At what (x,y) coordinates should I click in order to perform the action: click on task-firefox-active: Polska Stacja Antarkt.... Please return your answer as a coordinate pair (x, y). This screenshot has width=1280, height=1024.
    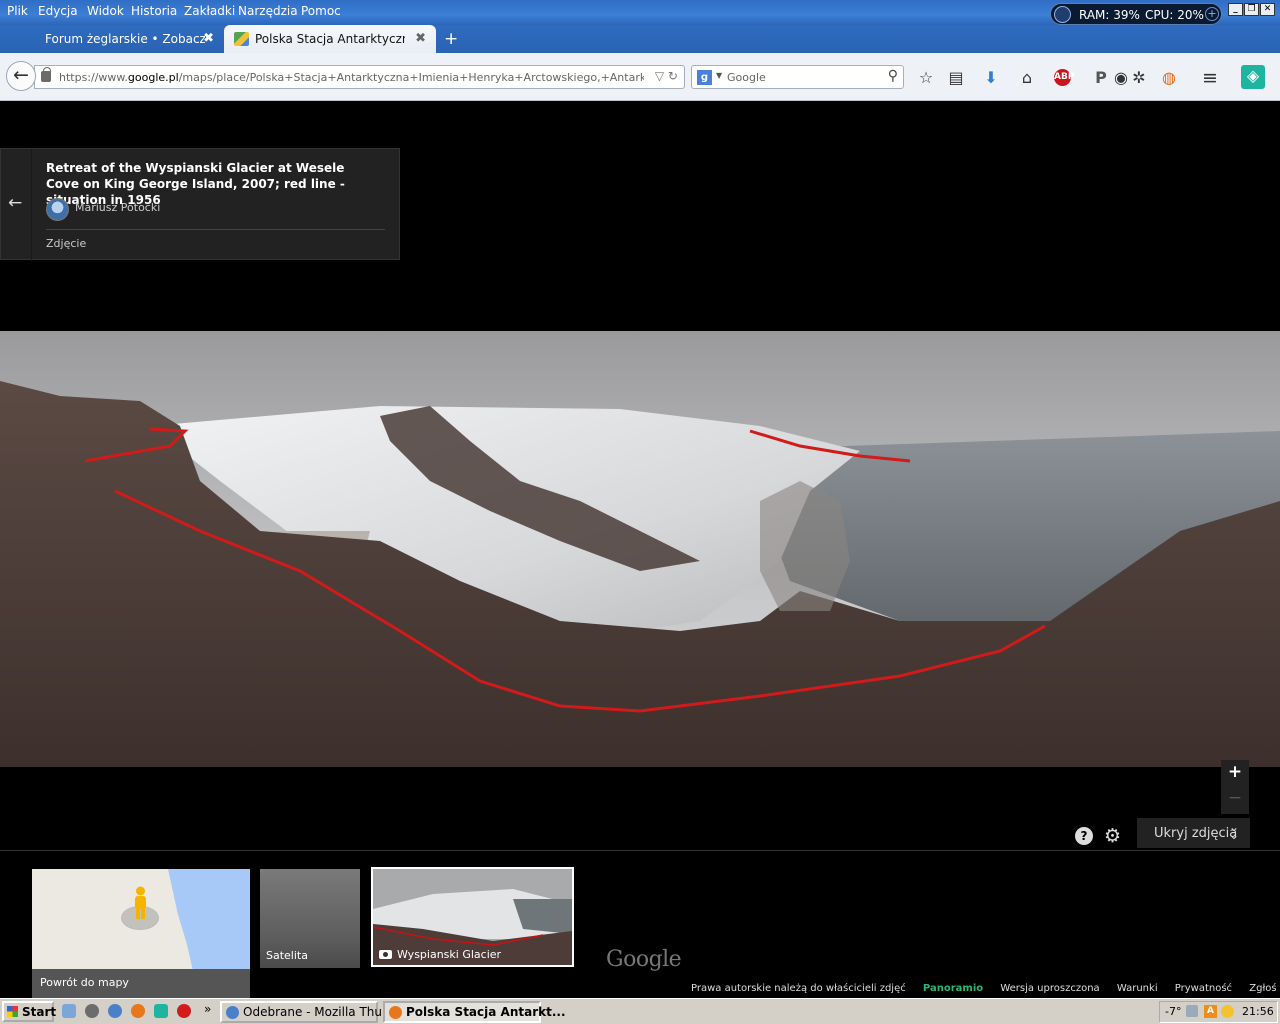
    Looking at the image, I should click on (474, 1012).